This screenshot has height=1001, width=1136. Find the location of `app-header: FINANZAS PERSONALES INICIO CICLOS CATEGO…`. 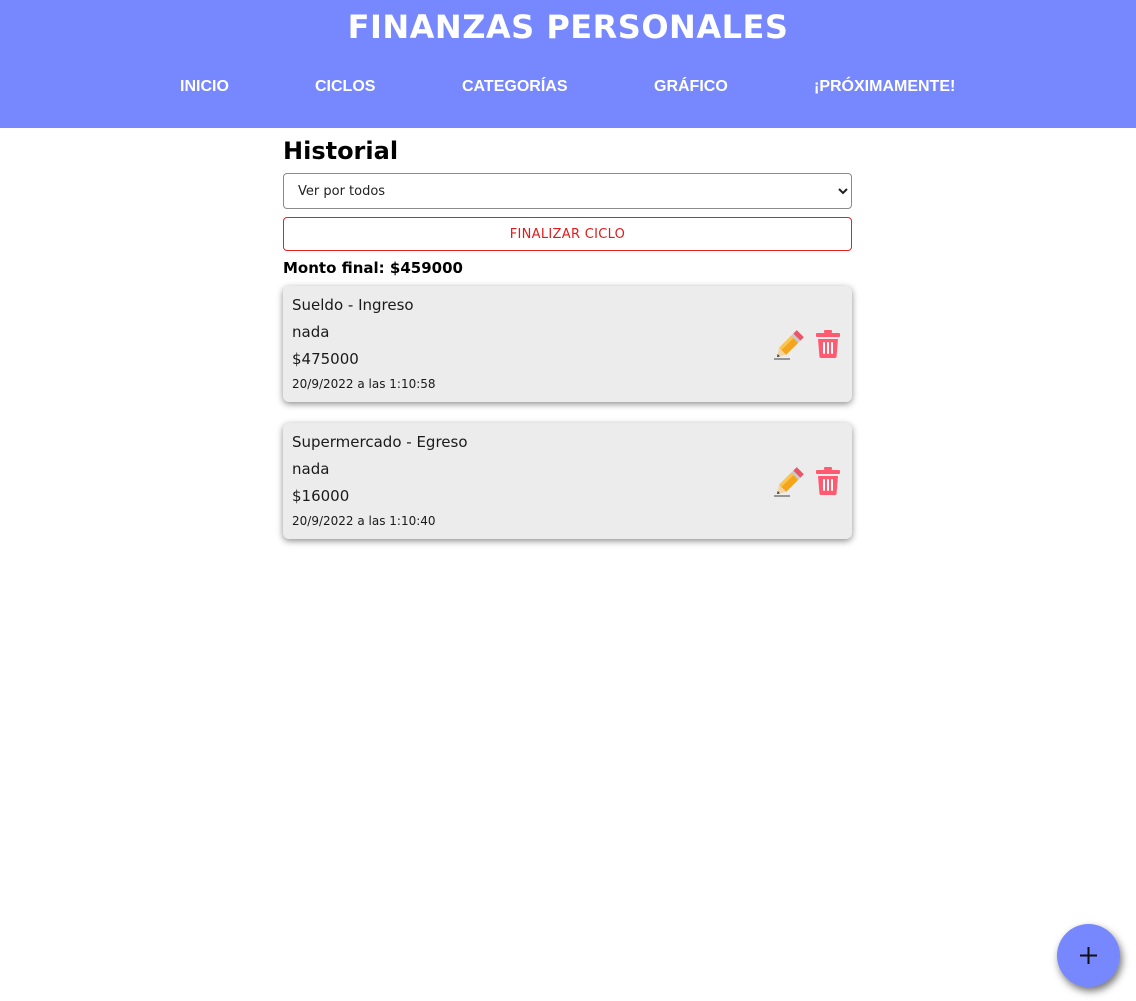

app-header: FINANZAS PERSONALES INICIO CICLOS CATEGO… is located at coordinates (568, 64).